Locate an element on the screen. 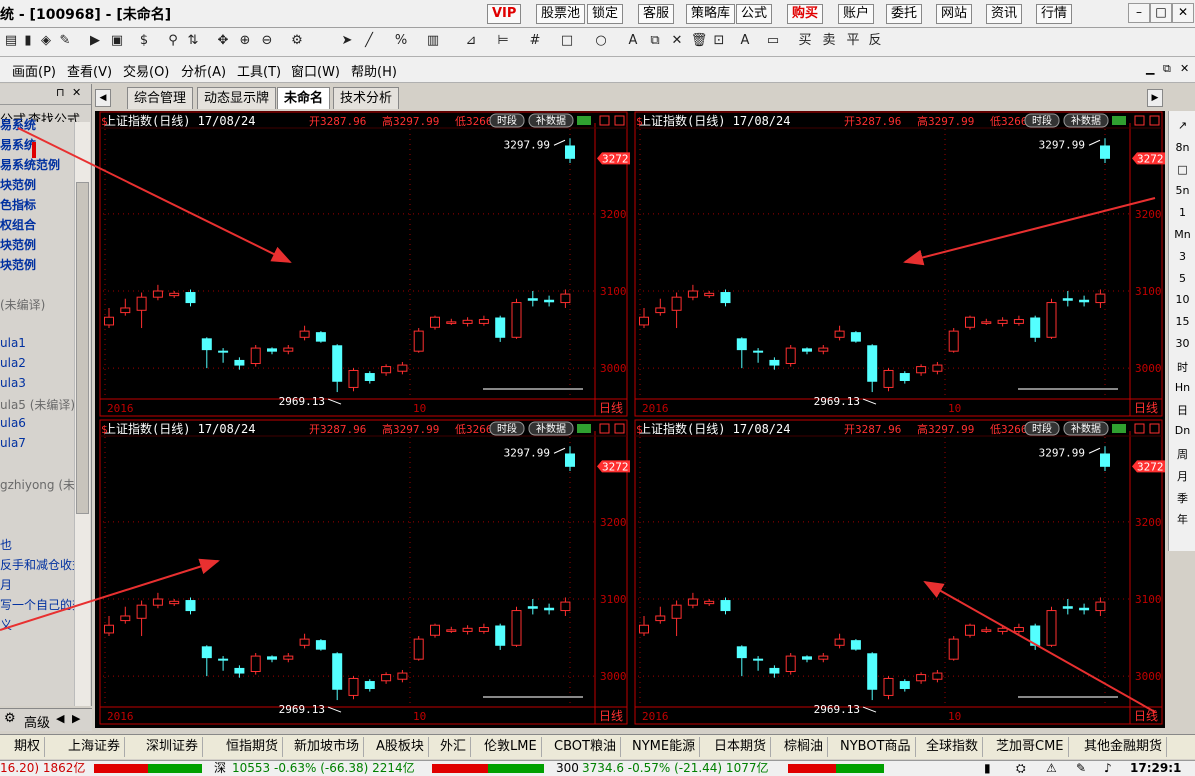 The height and width of the screenshot is (776, 1195). market-tab: NYME能源 is located at coordinates (664, 747).